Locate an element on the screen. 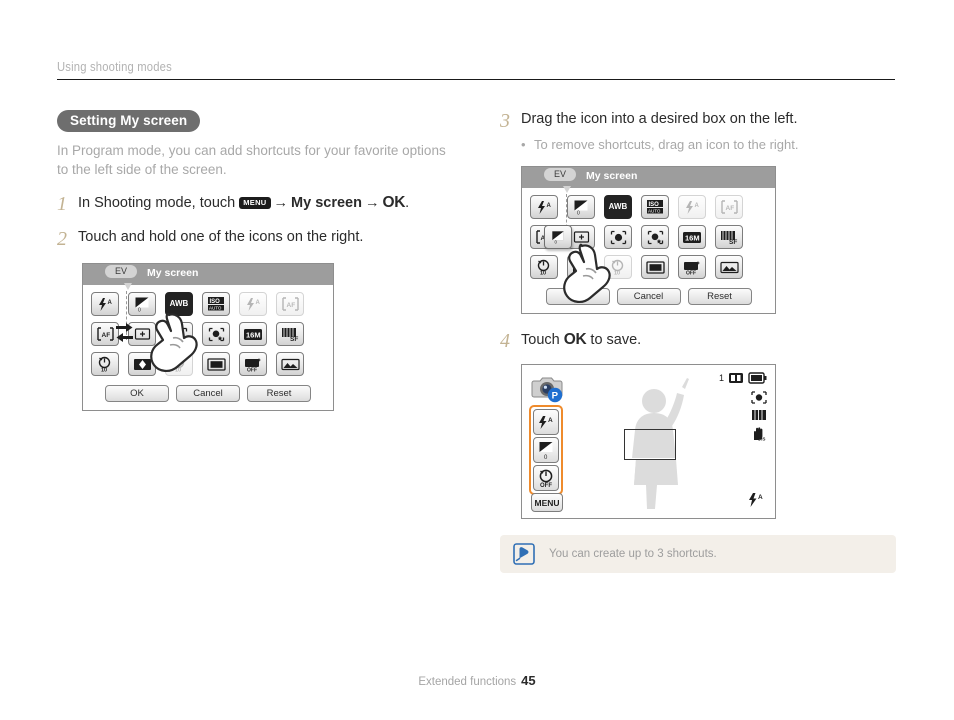  section-title-pill: Setting My screen is located at coordinates (129, 121).